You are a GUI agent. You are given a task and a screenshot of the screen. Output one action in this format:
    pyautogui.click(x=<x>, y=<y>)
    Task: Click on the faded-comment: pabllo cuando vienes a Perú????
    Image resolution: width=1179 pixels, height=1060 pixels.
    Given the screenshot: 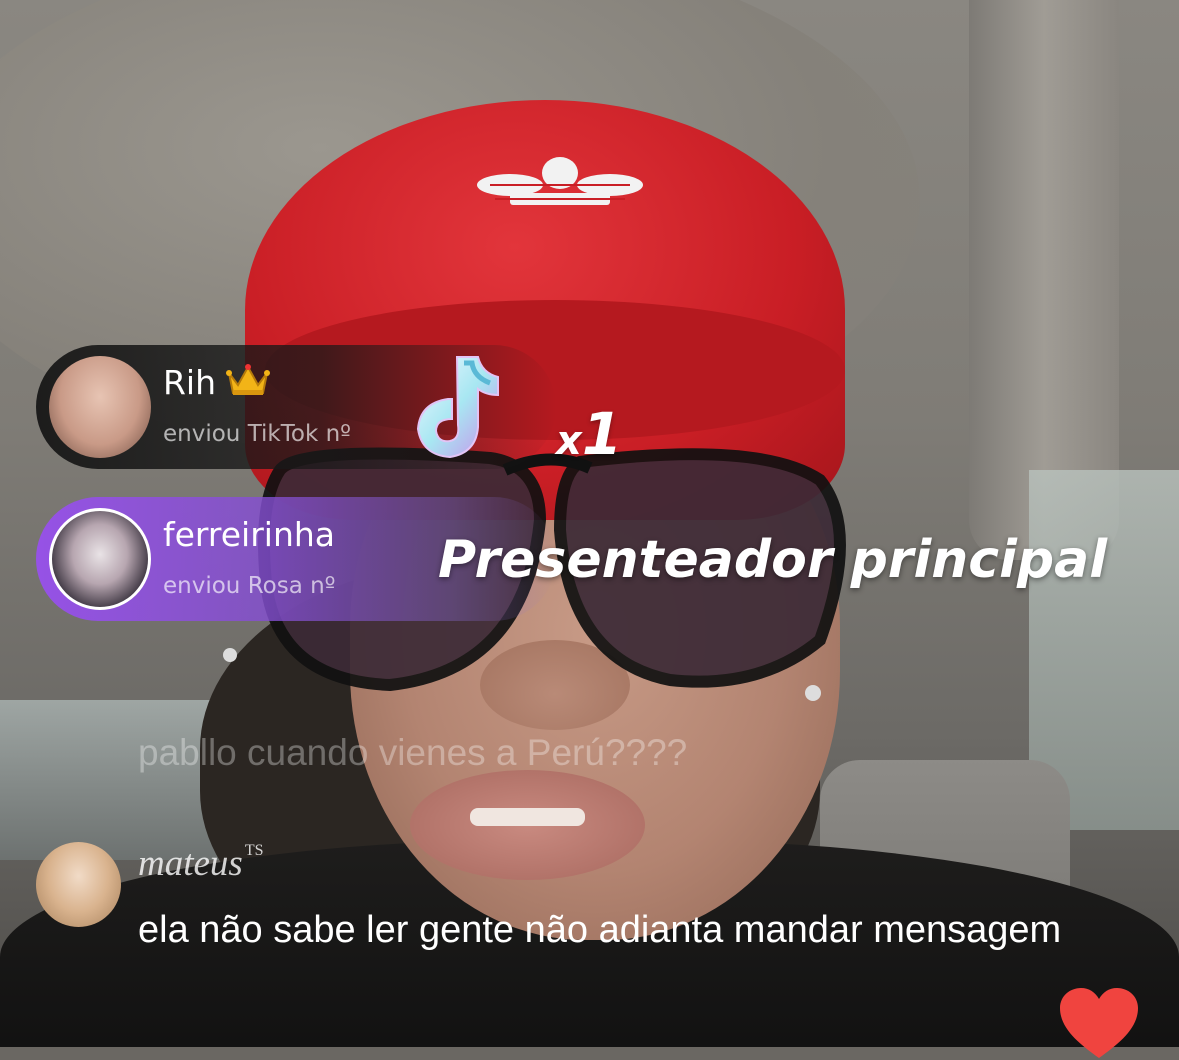 What is the action you would take?
    pyautogui.click(x=413, y=752)
    